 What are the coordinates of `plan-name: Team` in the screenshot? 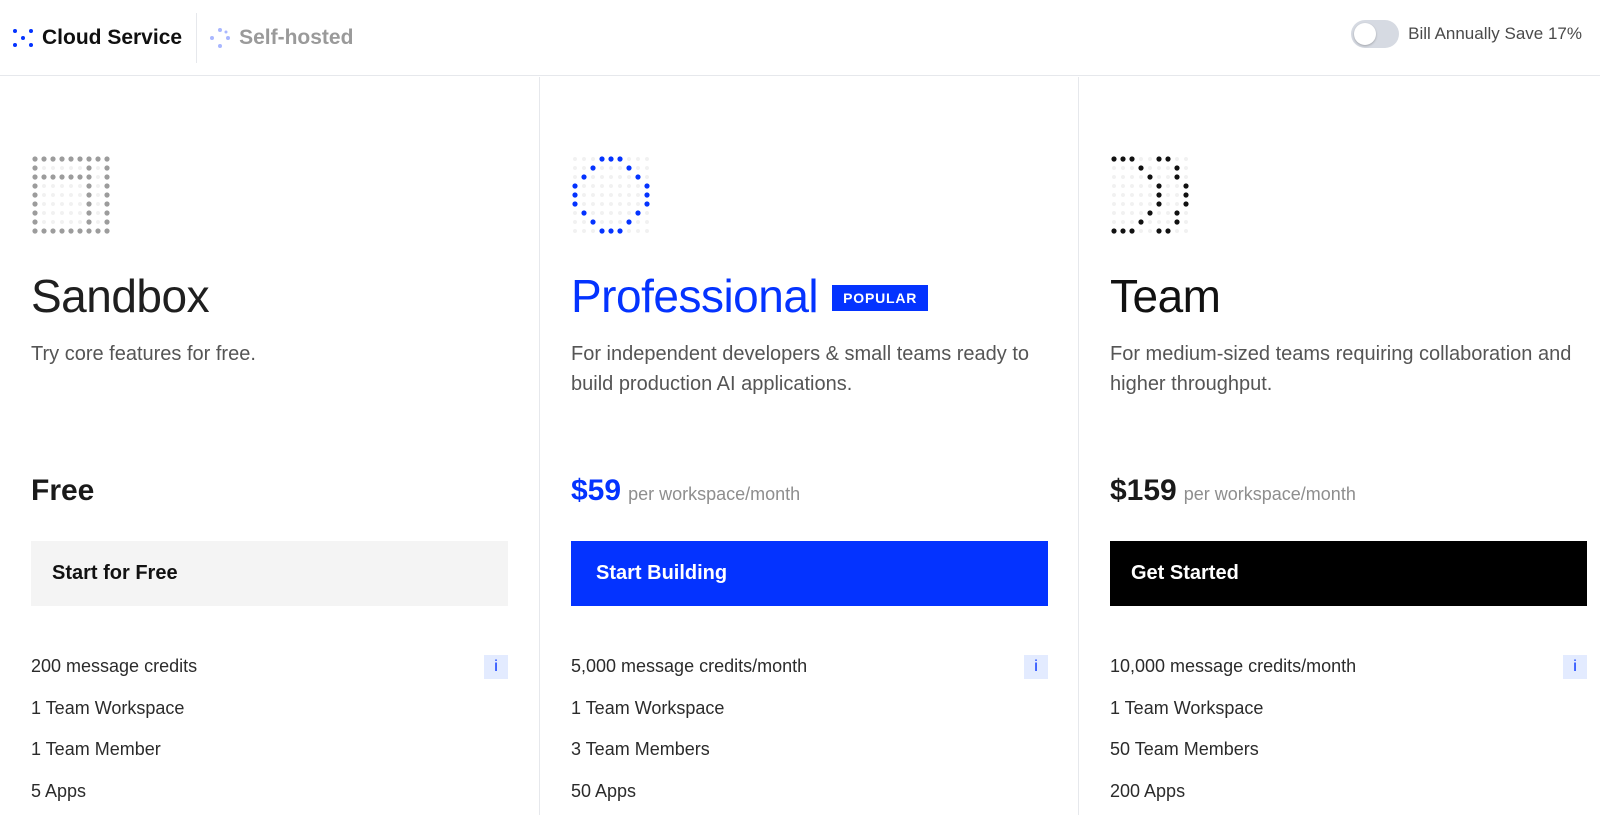 It's located at (1165, 296).